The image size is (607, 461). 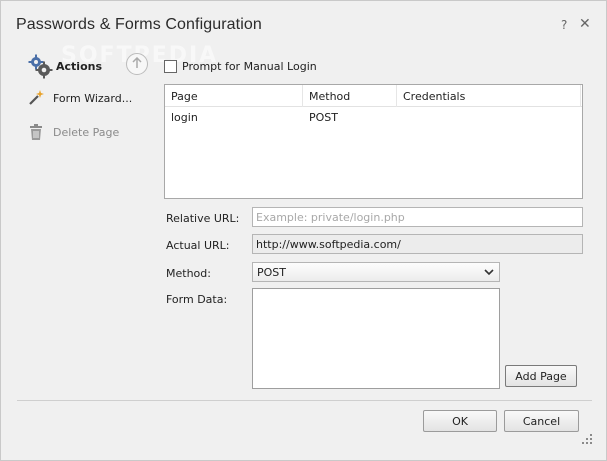 I want to click on arrow-up-icon, so click(x=137, y=64).